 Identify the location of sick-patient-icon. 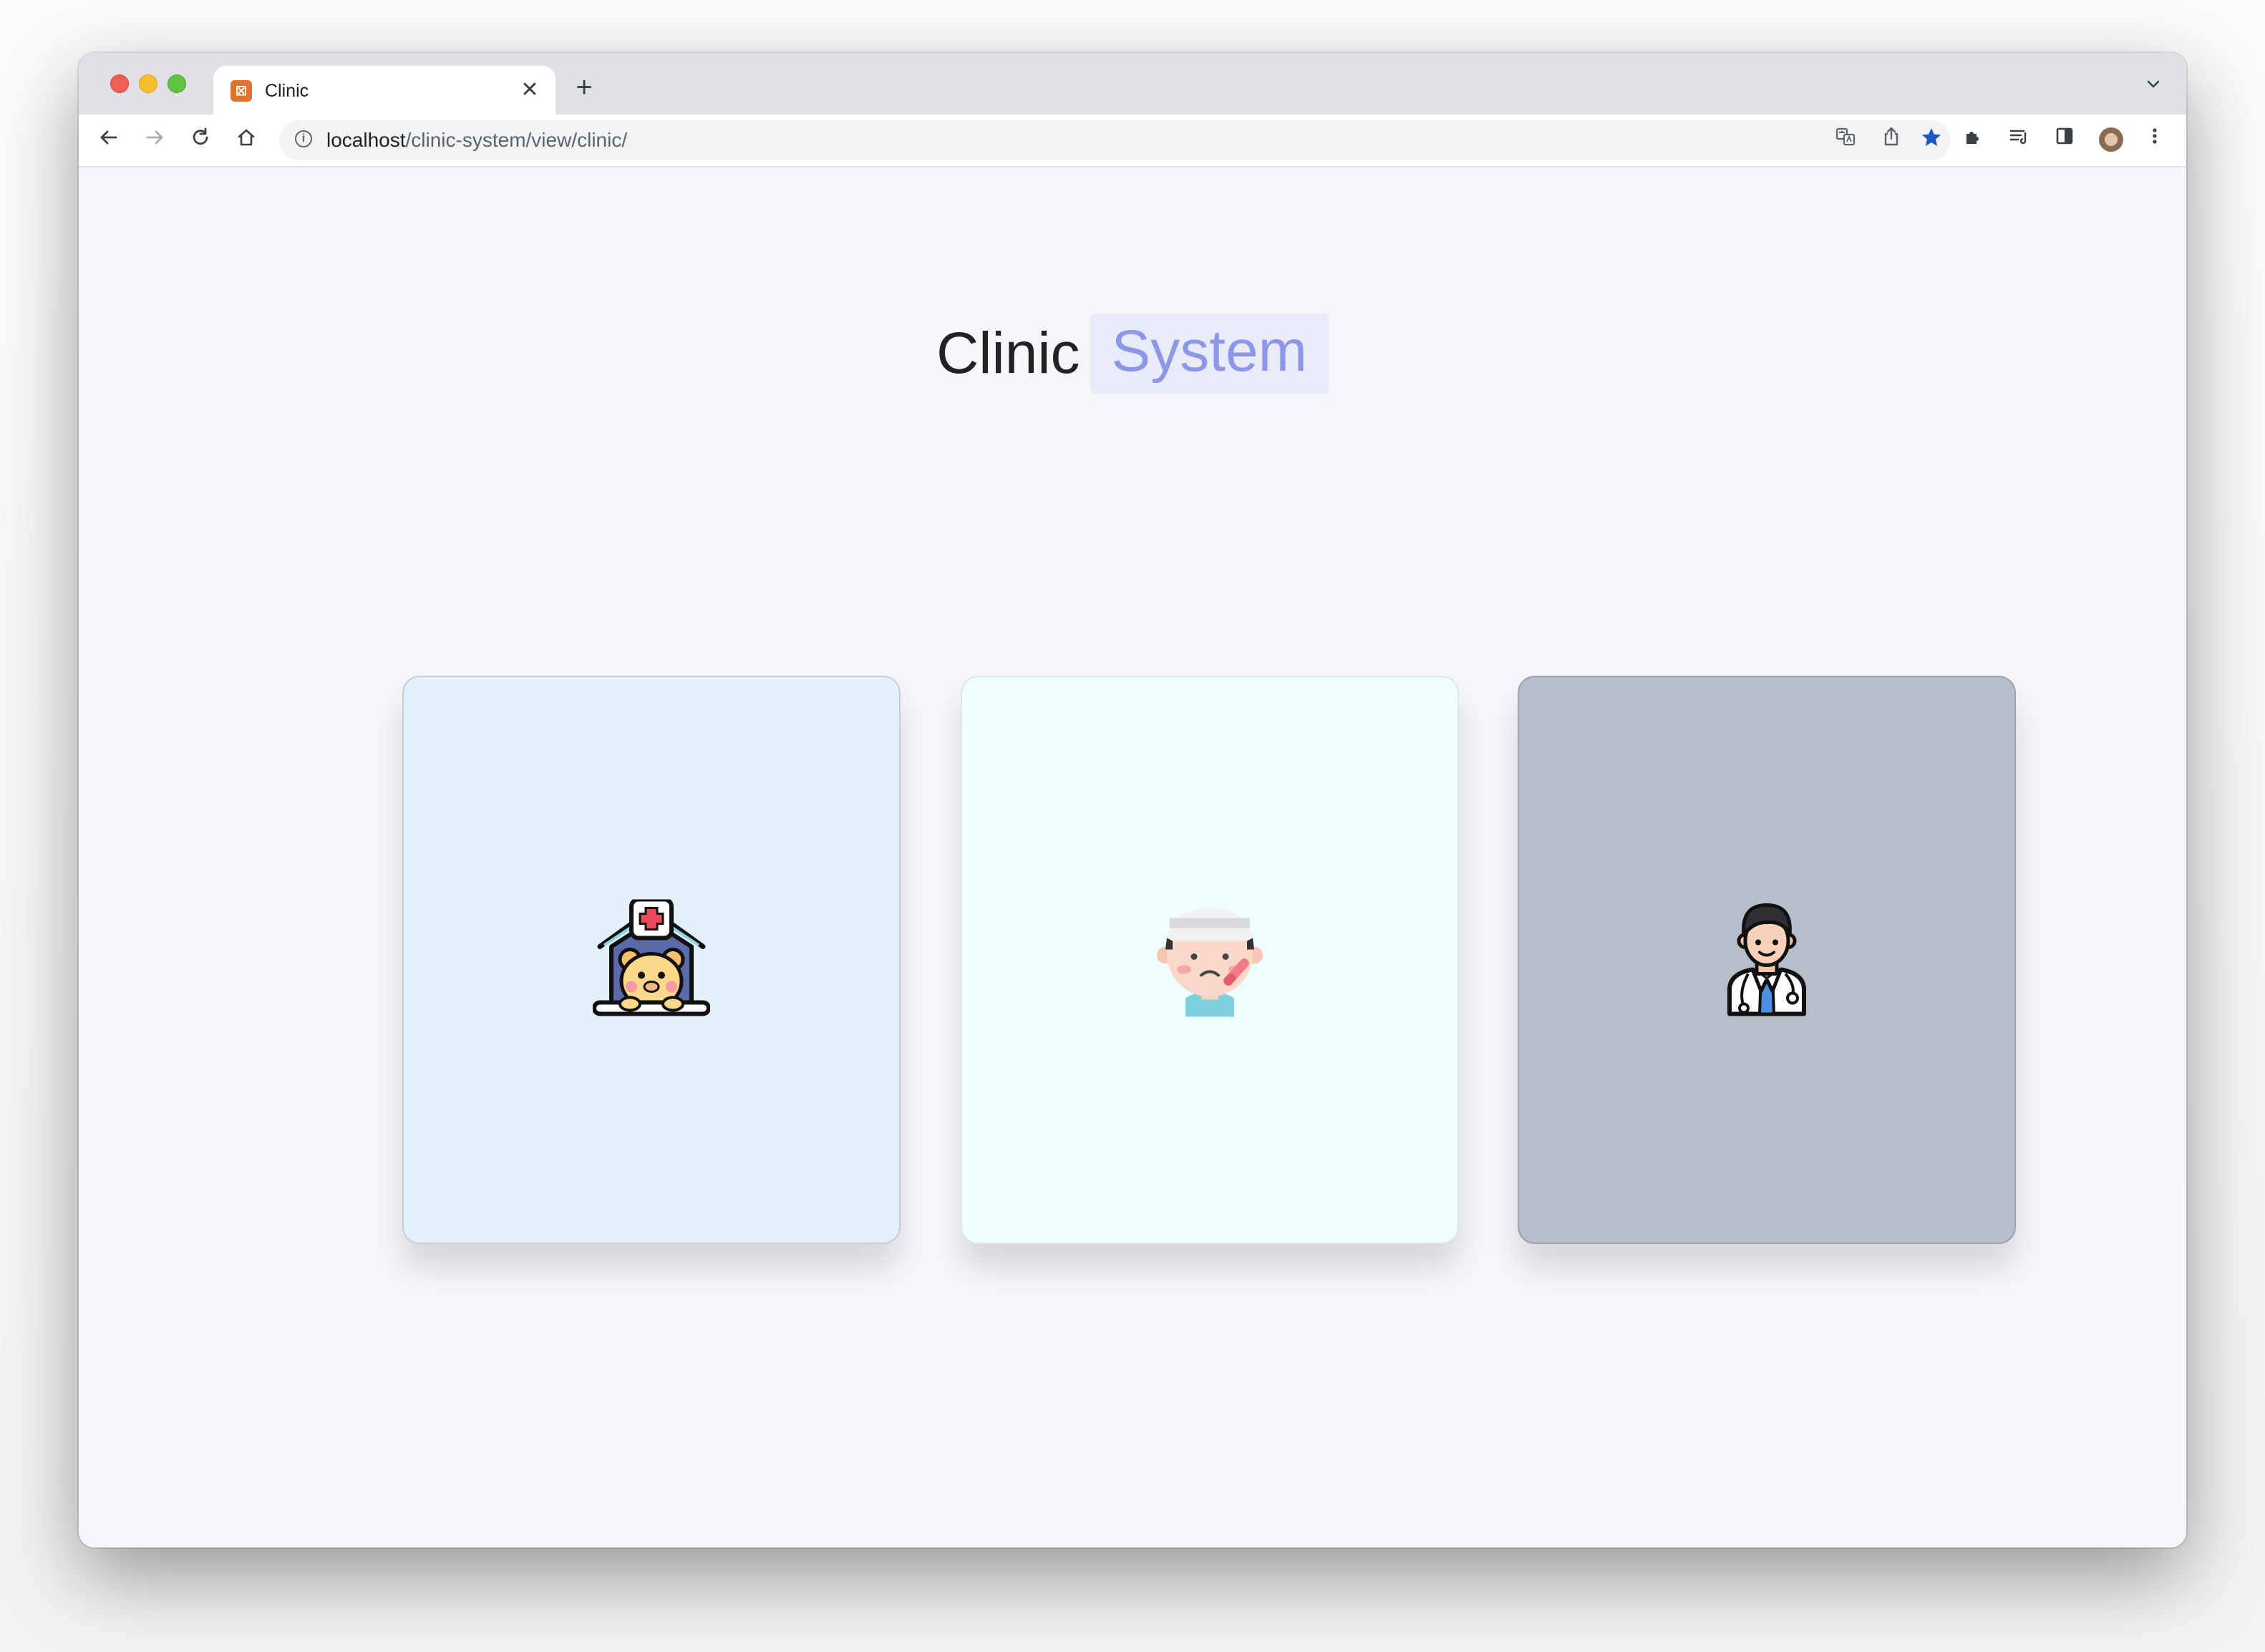
(1210, 960).